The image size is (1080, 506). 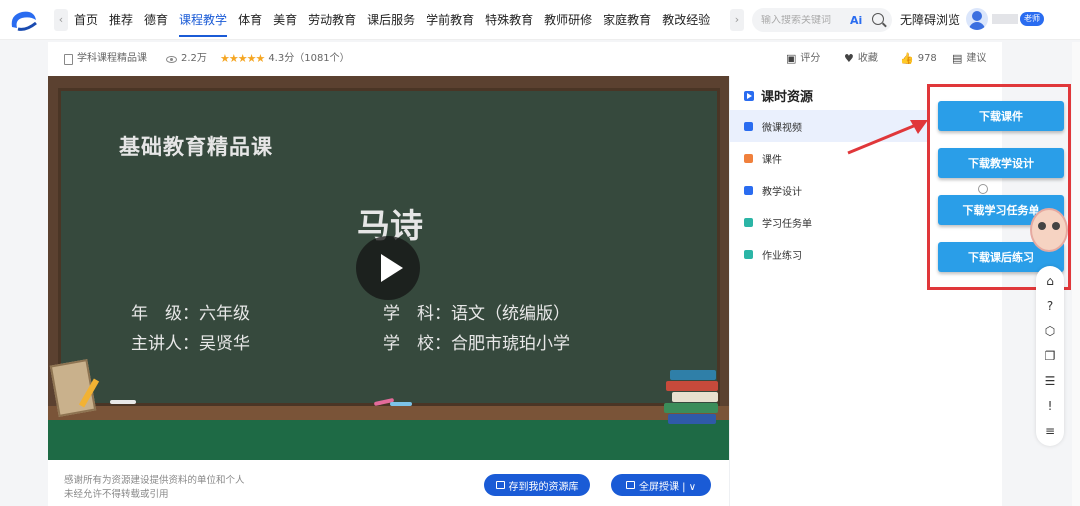 I want to click on nav-prev-arrow: ‹, so click(x=61, y=20).